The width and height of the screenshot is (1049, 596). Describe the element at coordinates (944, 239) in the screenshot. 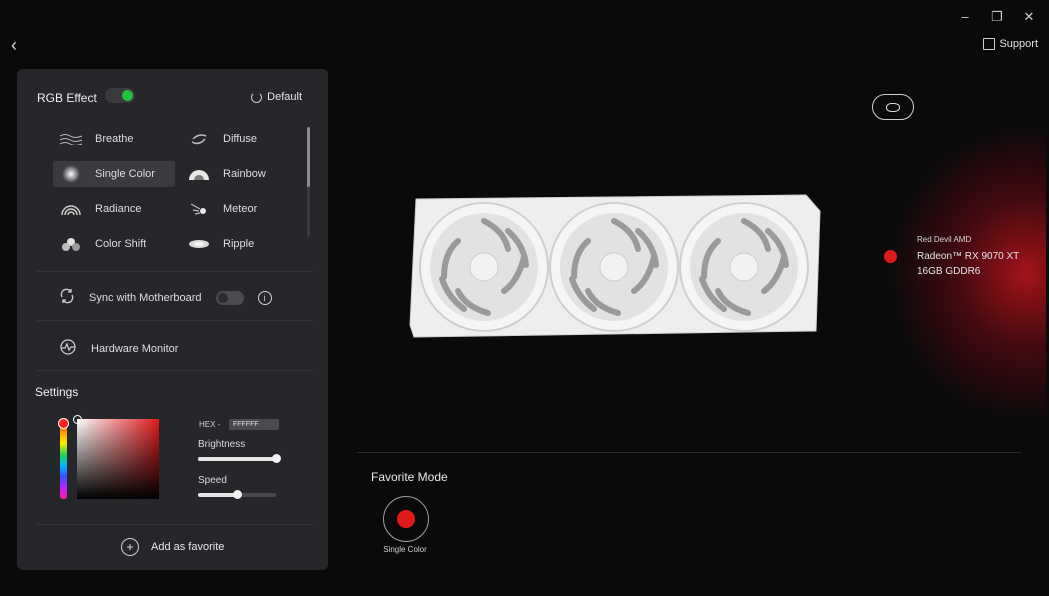

I see `product-brand: Red Devil AMD` at that location.